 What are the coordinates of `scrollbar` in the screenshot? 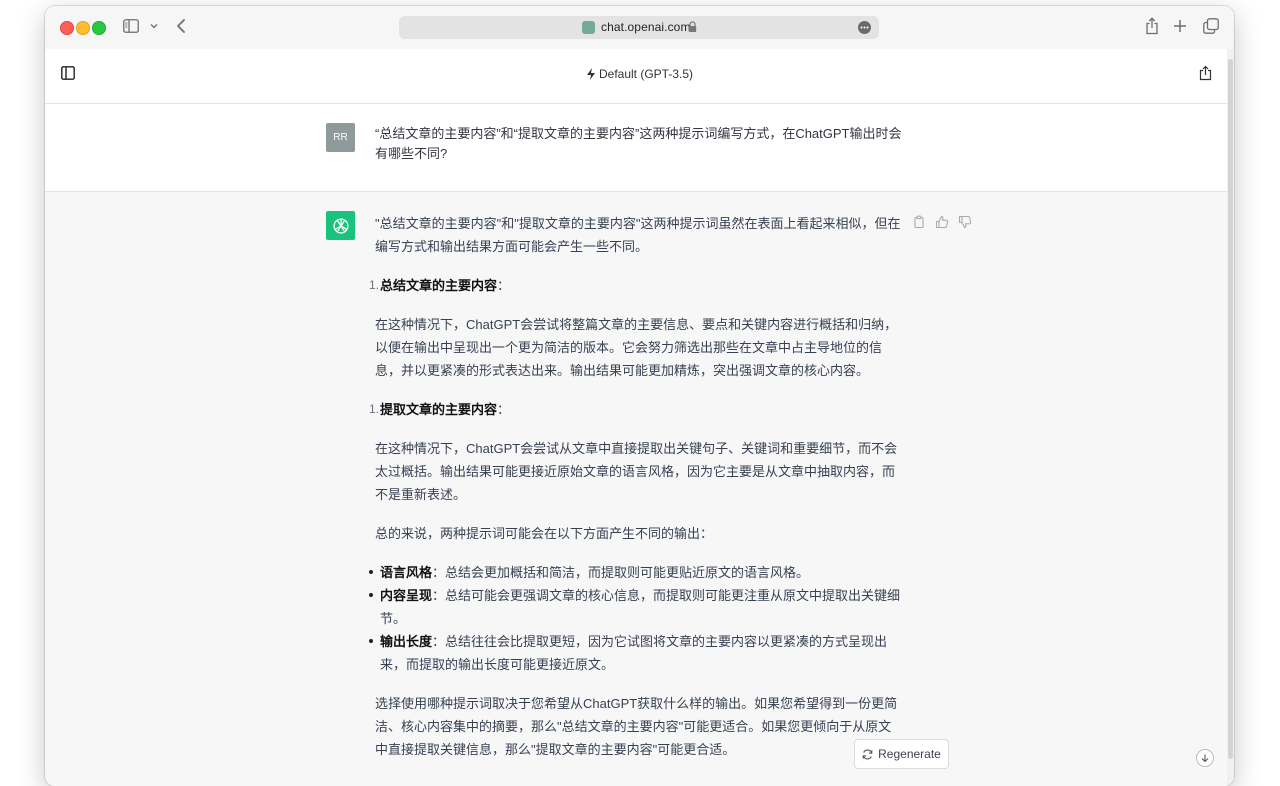 It's located at (1230, 417).